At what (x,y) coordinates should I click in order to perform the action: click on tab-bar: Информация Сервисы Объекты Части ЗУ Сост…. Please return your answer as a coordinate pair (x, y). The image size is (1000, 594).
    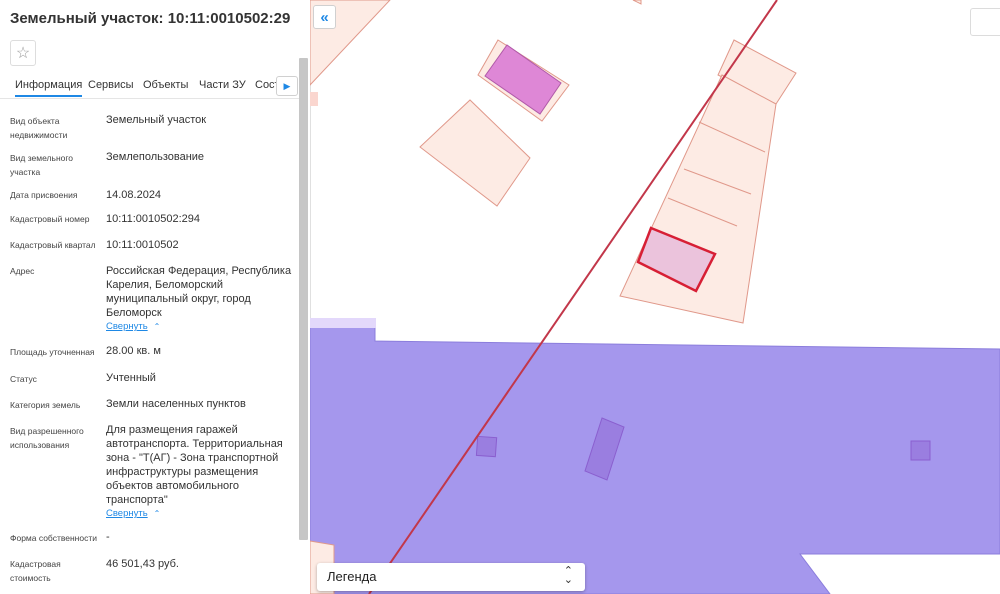
    Looking at the image, I should click on (150, 87).